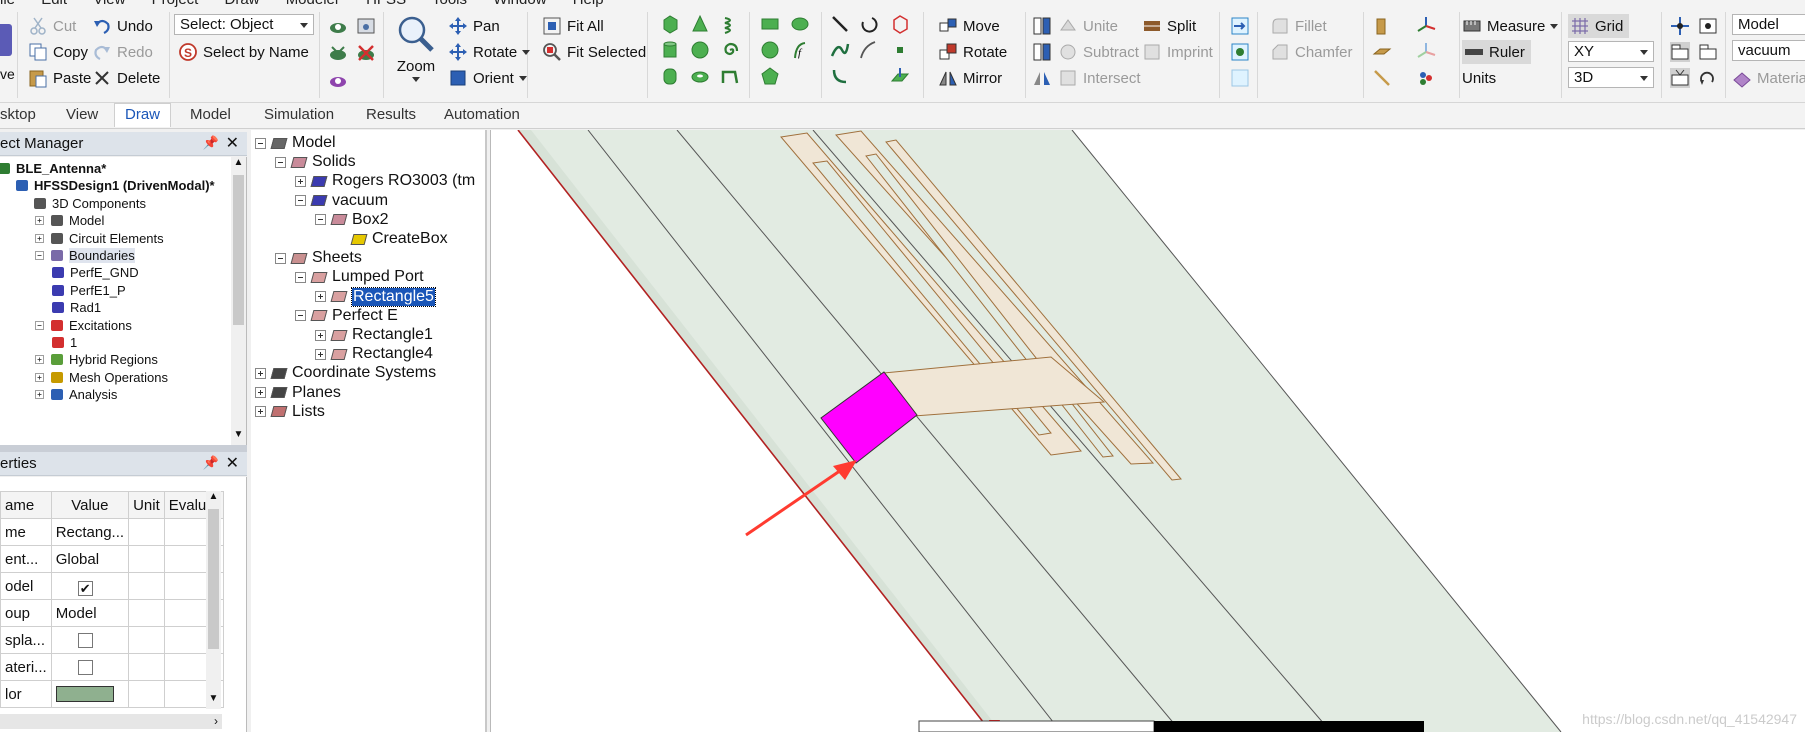 Image resolution: width=1805 pixels, height=732 pixels. I want to click on properties-scrollbar: ▲ ▼, so click(213, 600).